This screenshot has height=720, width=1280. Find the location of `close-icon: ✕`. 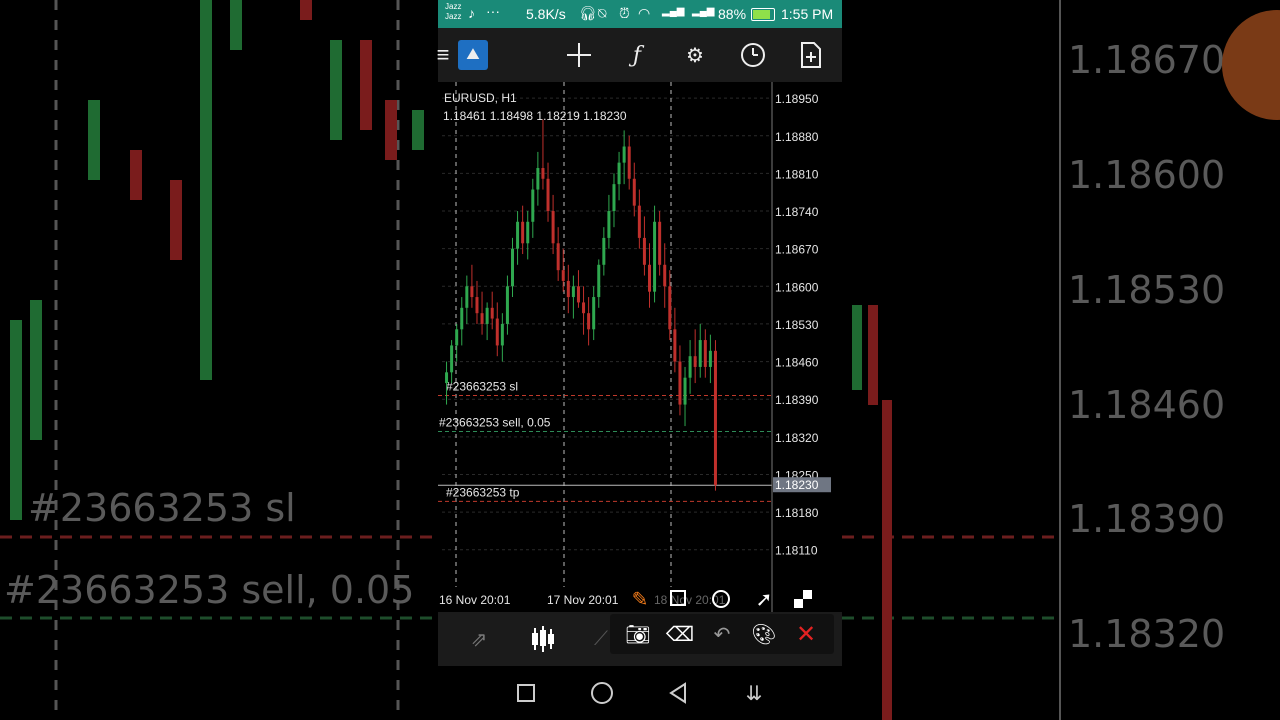

close-icon: ✕ is located at coordinates (806, 634).